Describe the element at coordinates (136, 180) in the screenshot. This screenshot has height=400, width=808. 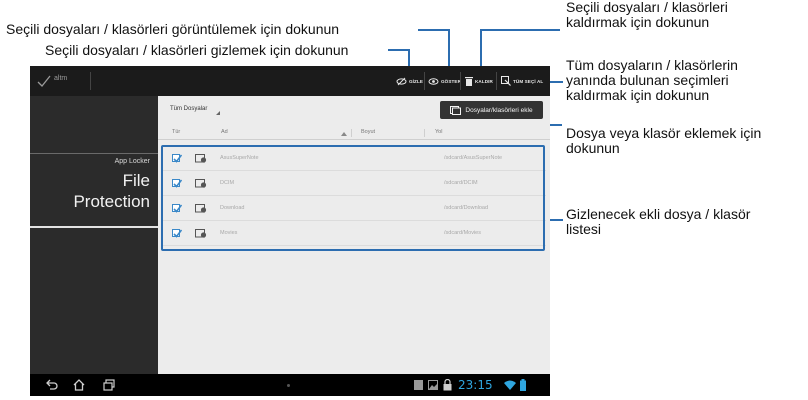
I see `page-title-line1: File` at that location.